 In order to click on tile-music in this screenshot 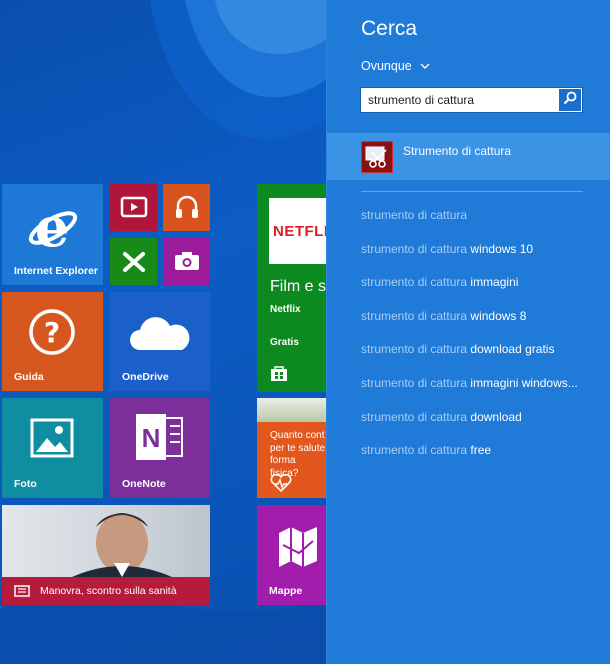, I will do `click(186, 207)`.